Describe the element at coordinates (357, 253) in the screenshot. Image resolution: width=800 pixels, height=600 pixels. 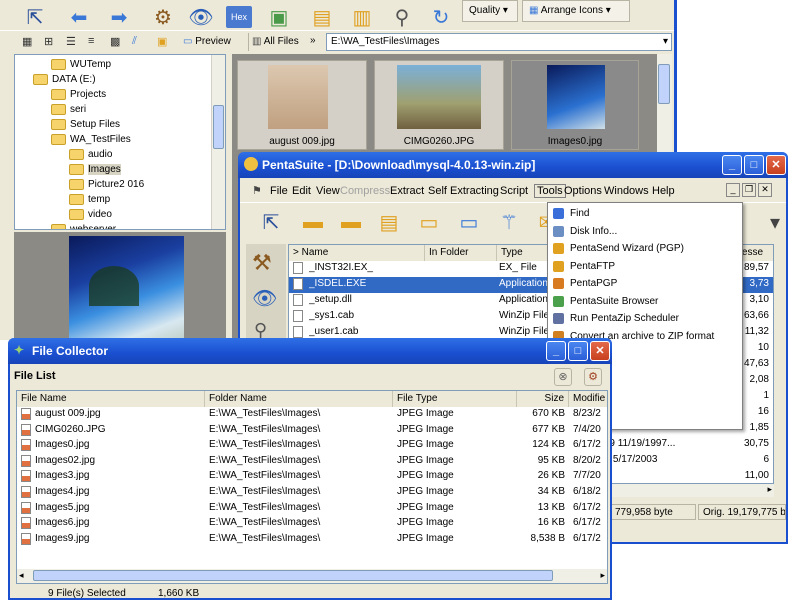
I see `column-name: > Name` at that location.